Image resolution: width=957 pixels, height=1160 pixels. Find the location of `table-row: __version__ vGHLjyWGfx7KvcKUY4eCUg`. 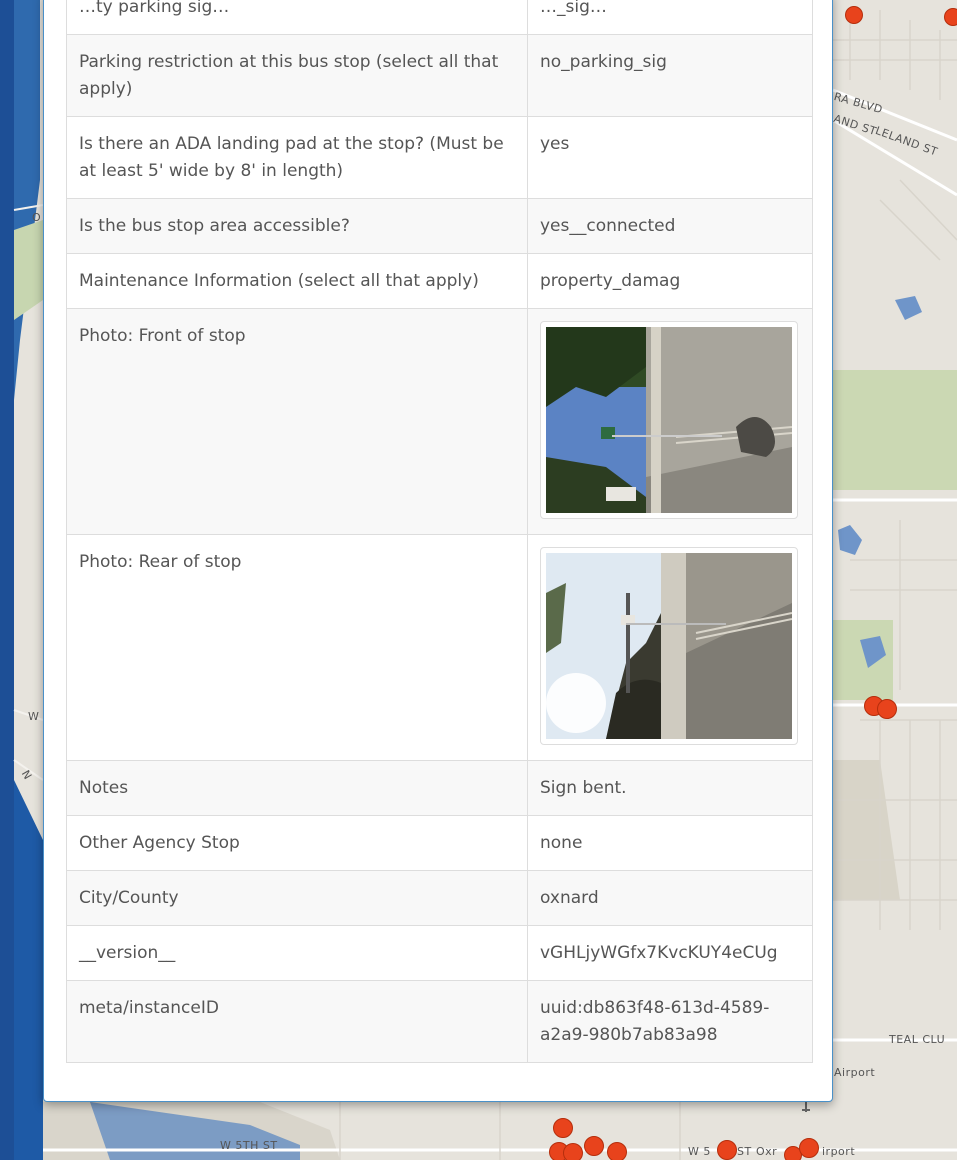

table-row: __version__ vGHLjyWGfx7KvcKUY4eCUg is located at coordinates (439, 953).